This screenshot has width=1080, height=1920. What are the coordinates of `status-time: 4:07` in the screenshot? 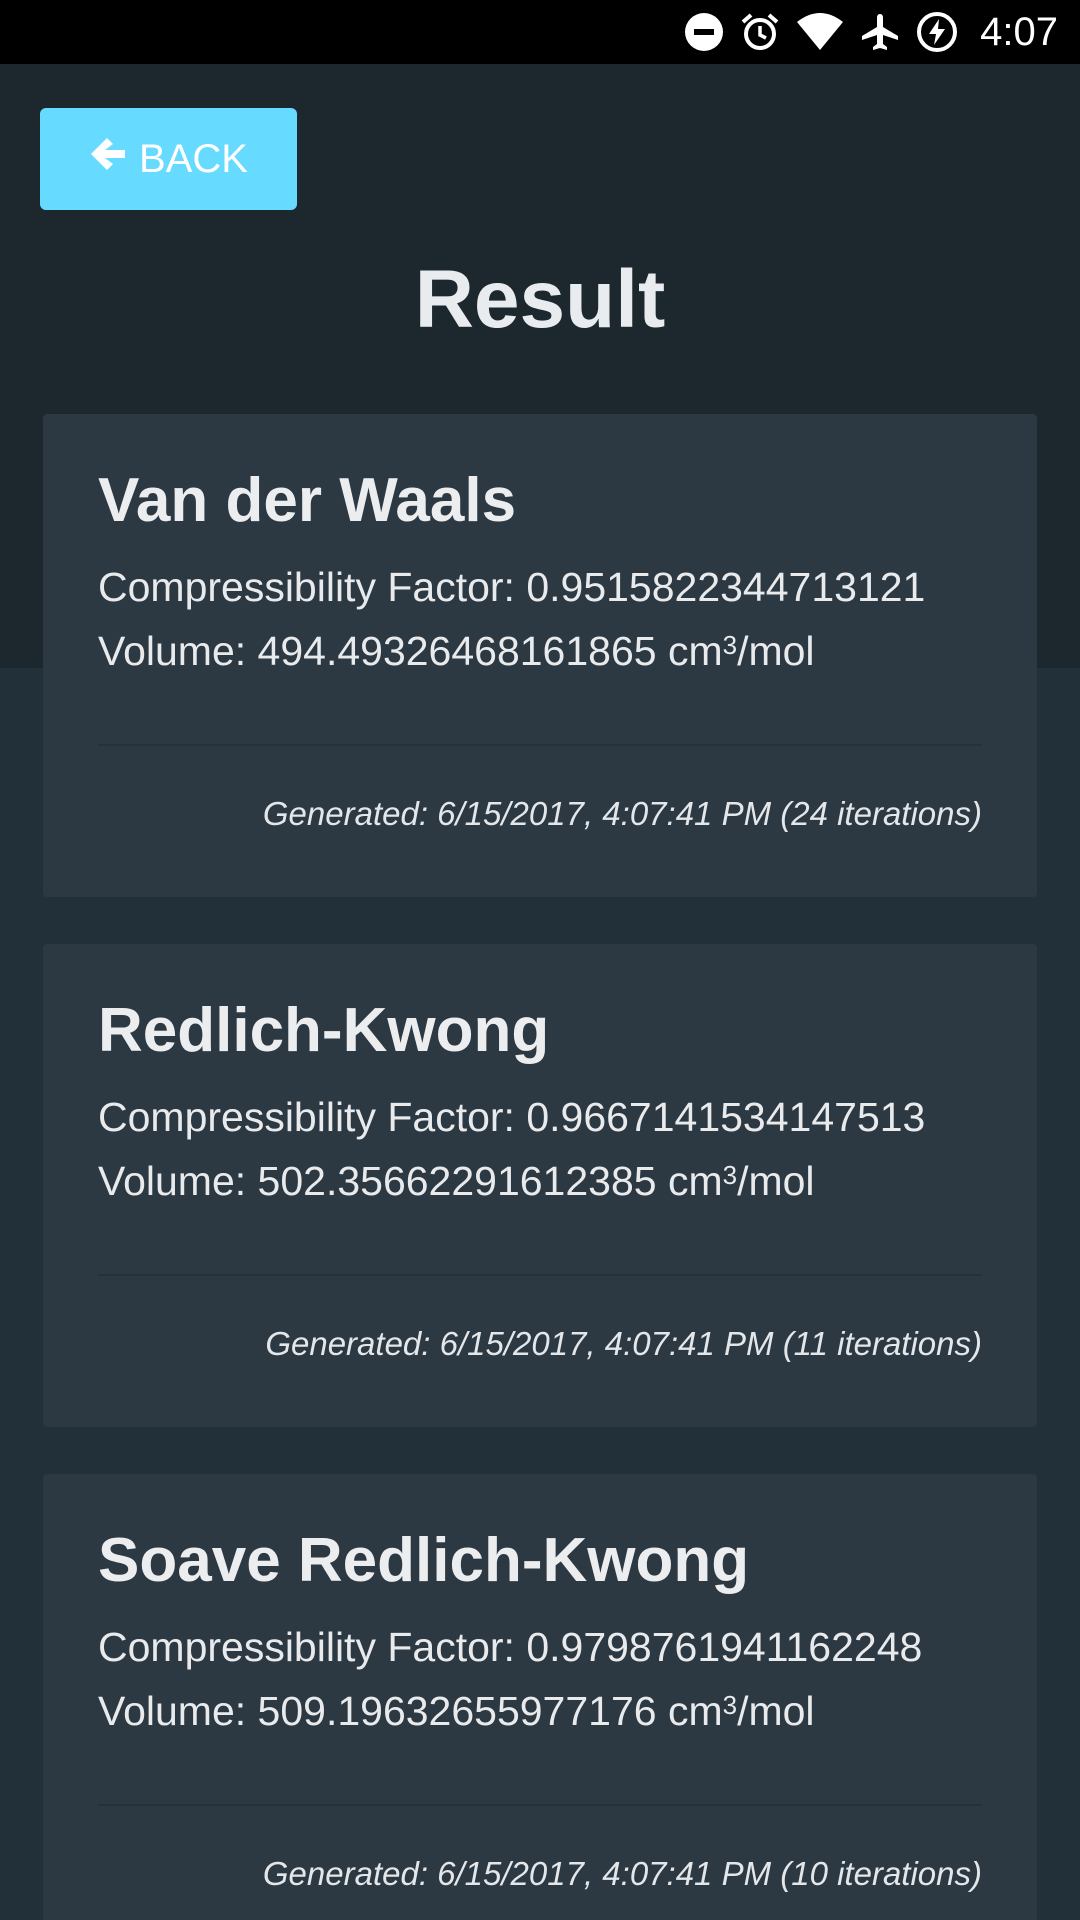 It's located at (1019, 31).